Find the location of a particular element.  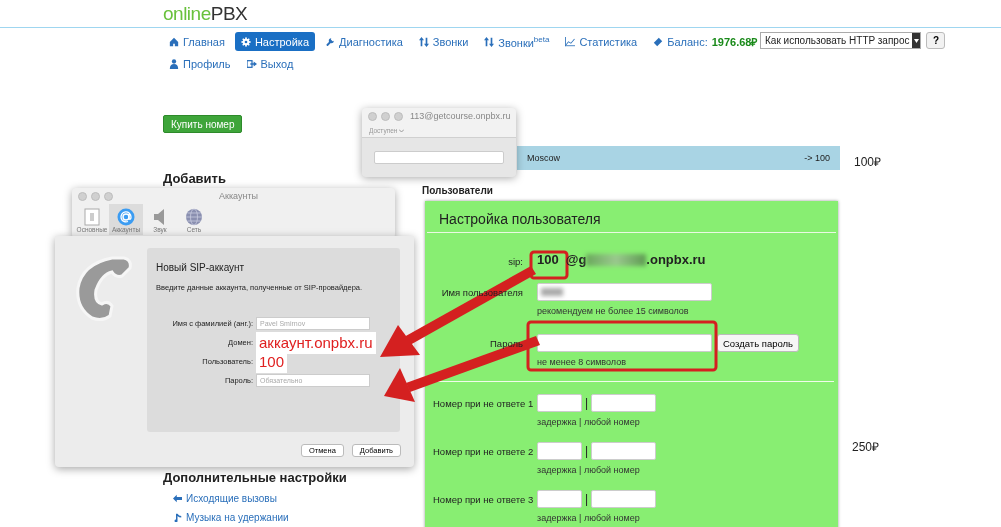

help-button: ? is located at coordinates (936, 40).